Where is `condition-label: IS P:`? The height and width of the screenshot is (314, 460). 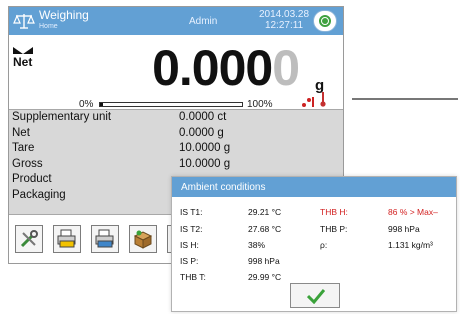
condition-label: IS P: is located at coordinates (189, 261).